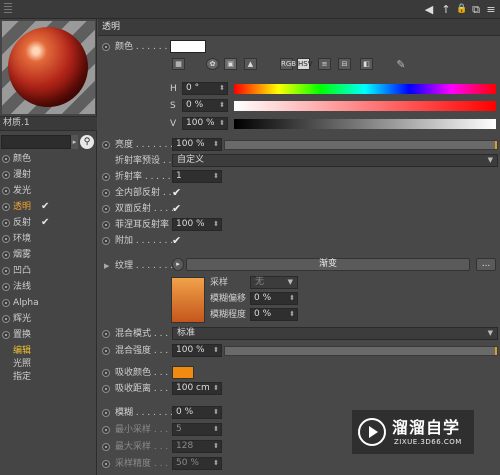 The height and width of the screenshot is (475, 500). What do you see at coordinates (22, 351) in the screenshot?
I see `sidebar-subitem: 编辑` at bounding box center [22, 351].